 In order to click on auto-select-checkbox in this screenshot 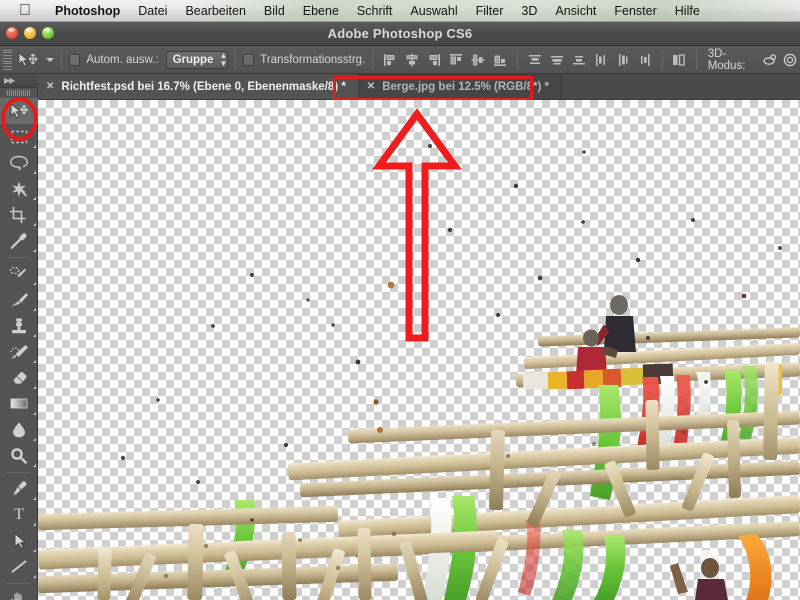, I will do `click(75, 59)`.